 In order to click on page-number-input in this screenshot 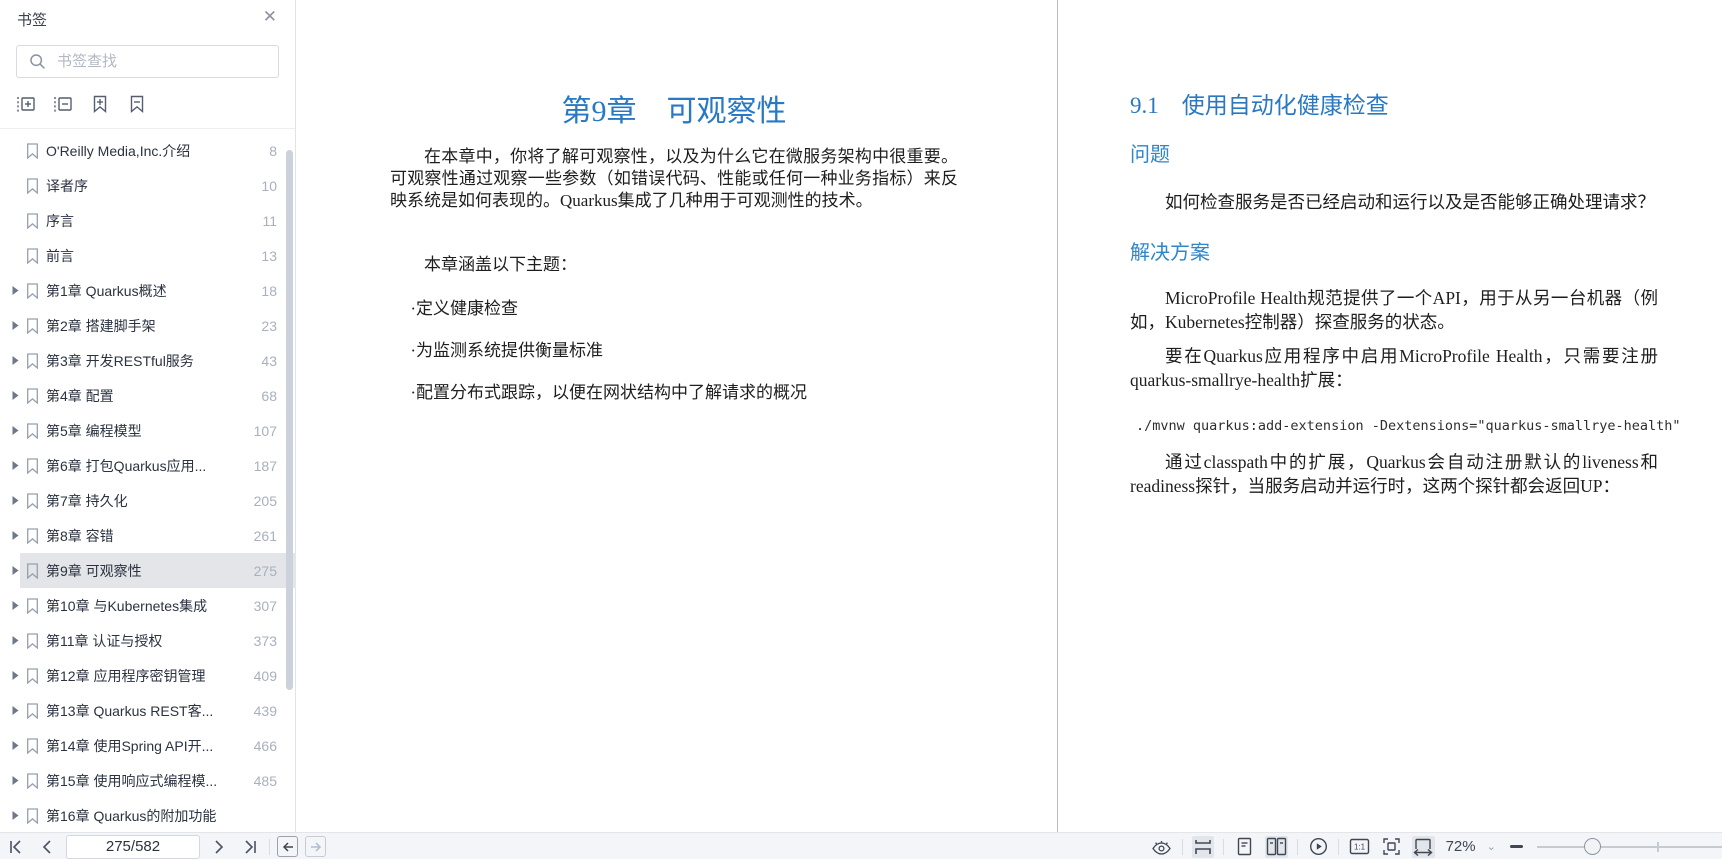, I will do `click(133, 846)`.